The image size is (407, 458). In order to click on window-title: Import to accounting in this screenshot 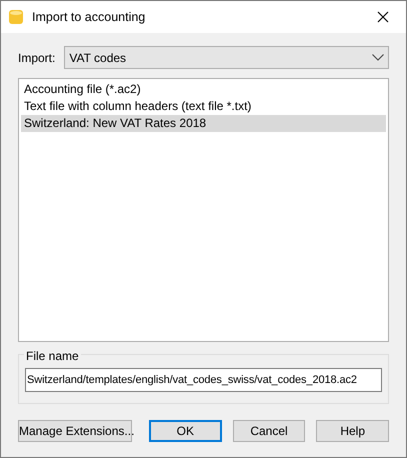, I will do `click(89, 17)`.